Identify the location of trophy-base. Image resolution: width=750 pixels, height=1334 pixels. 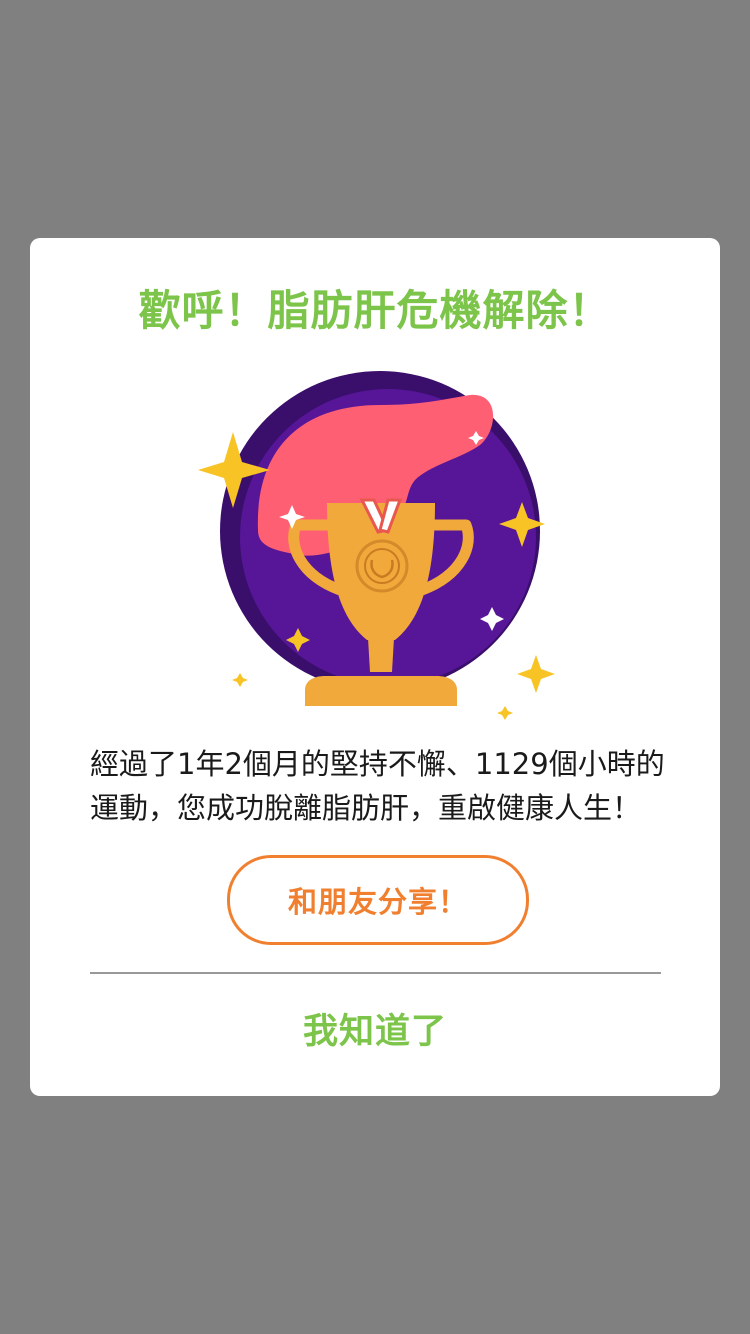
(381, 691).